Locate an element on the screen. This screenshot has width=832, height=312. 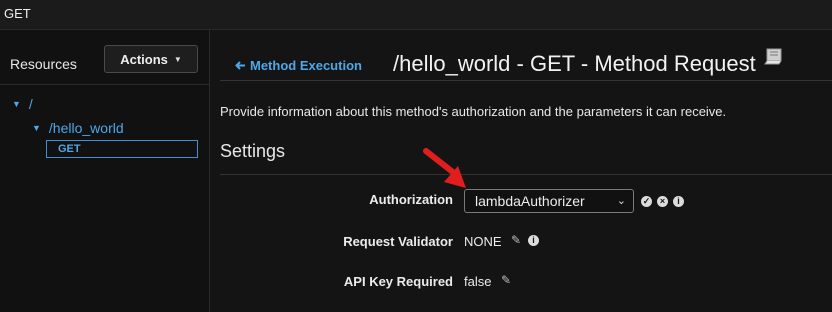
caret-down-icon: ▼ is located at coordinates (177, 59).